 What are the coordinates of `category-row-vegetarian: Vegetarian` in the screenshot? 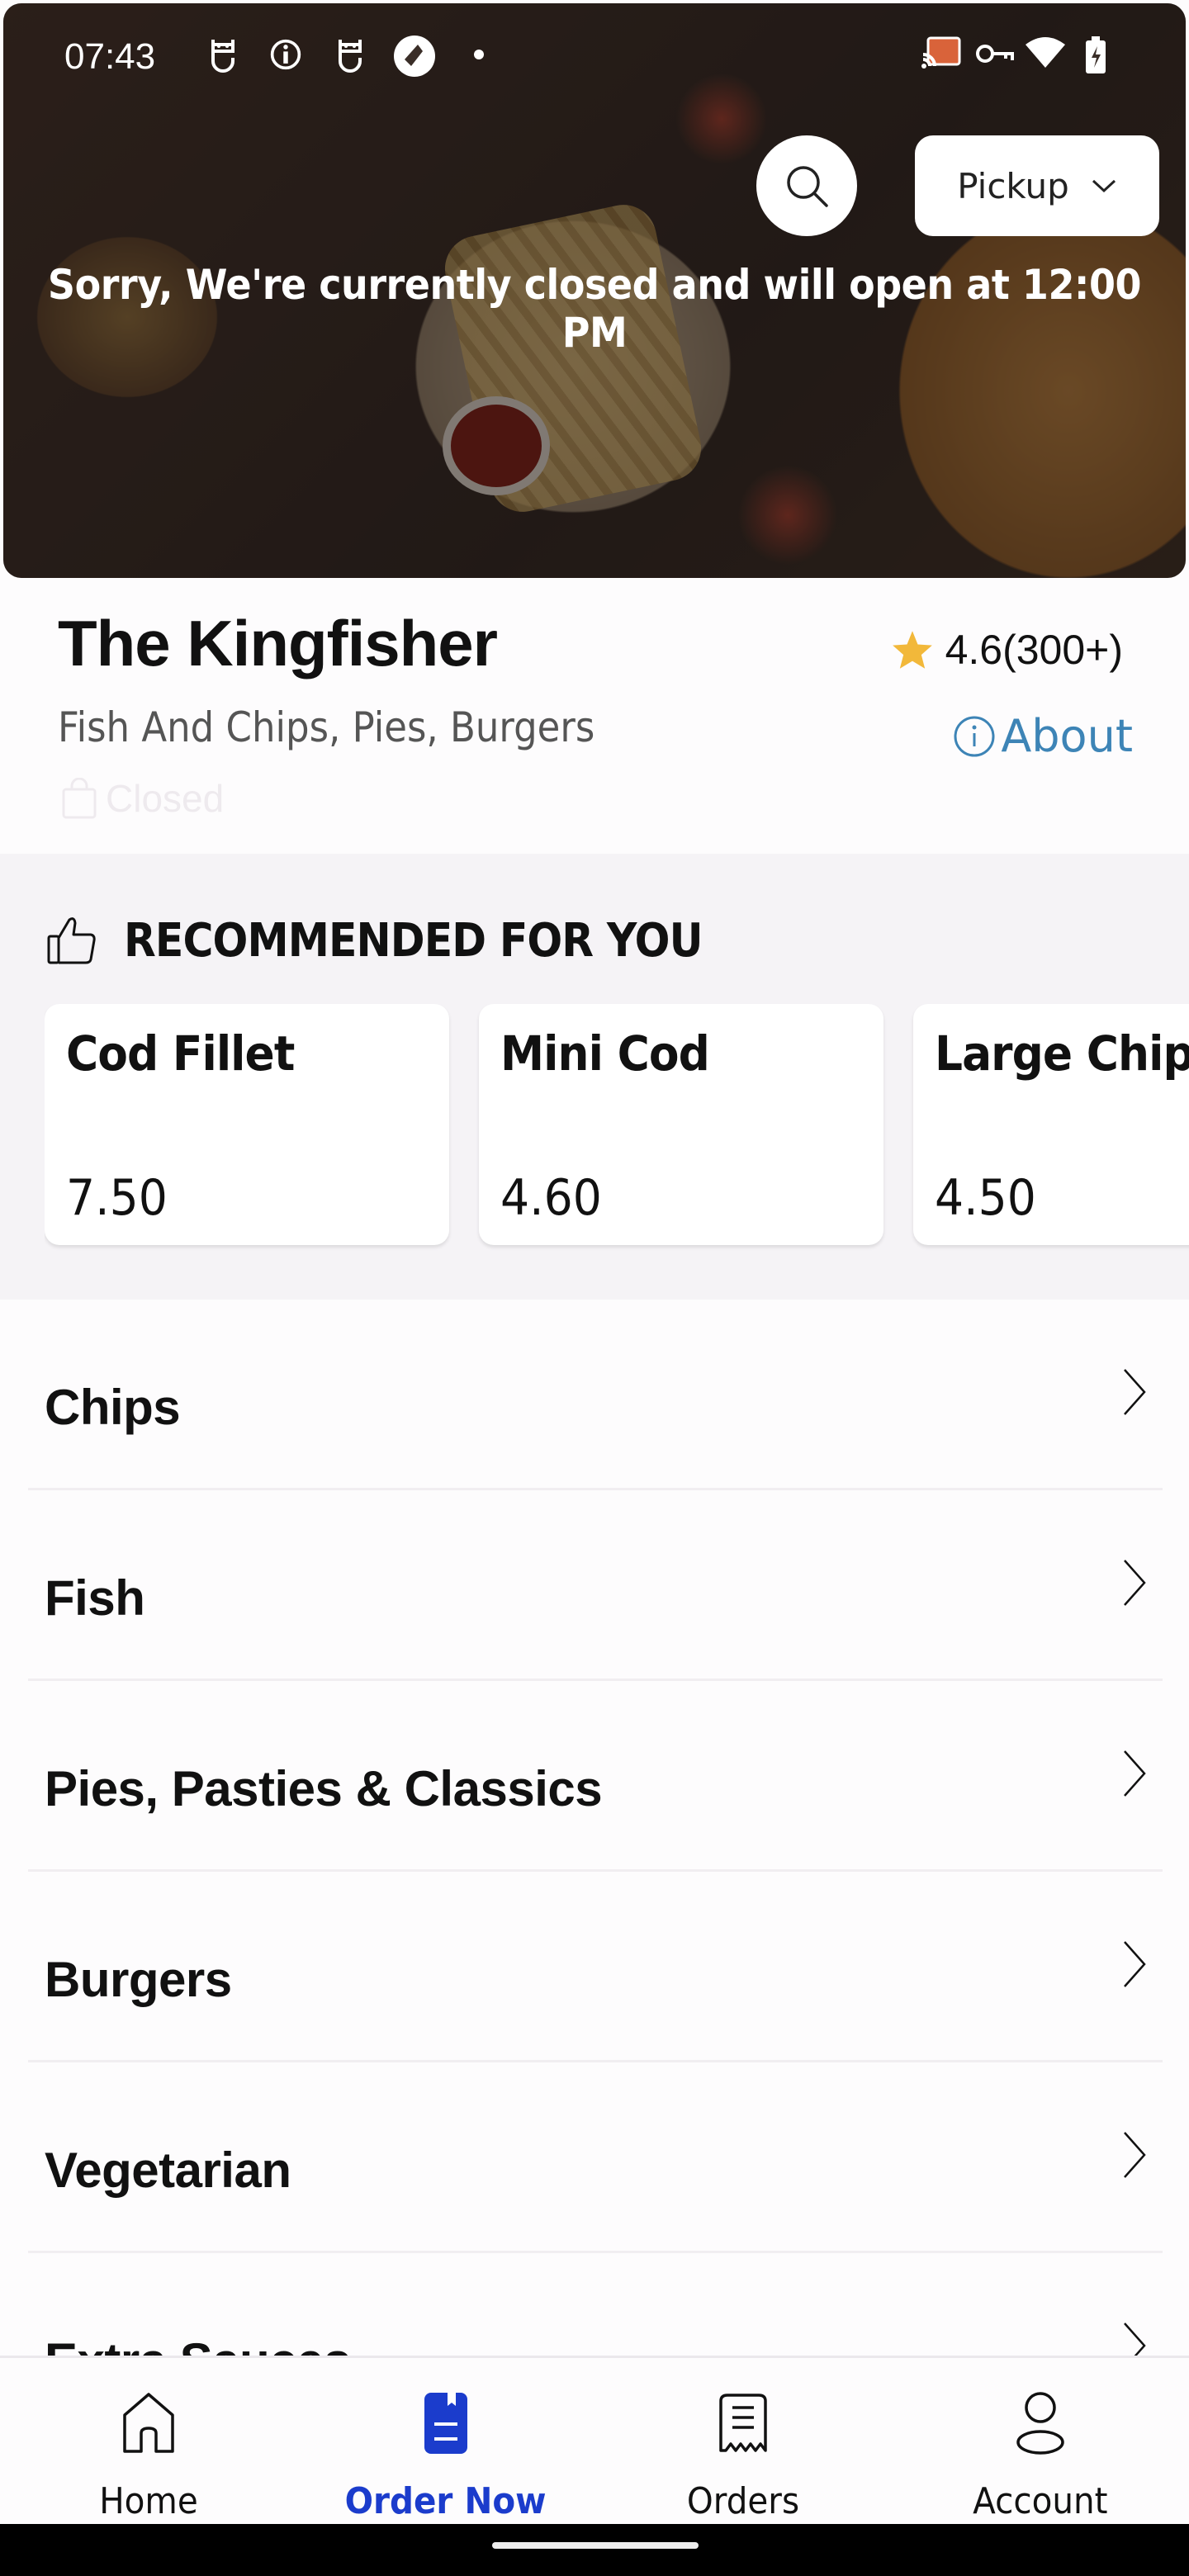 It's located at (595, 2157).